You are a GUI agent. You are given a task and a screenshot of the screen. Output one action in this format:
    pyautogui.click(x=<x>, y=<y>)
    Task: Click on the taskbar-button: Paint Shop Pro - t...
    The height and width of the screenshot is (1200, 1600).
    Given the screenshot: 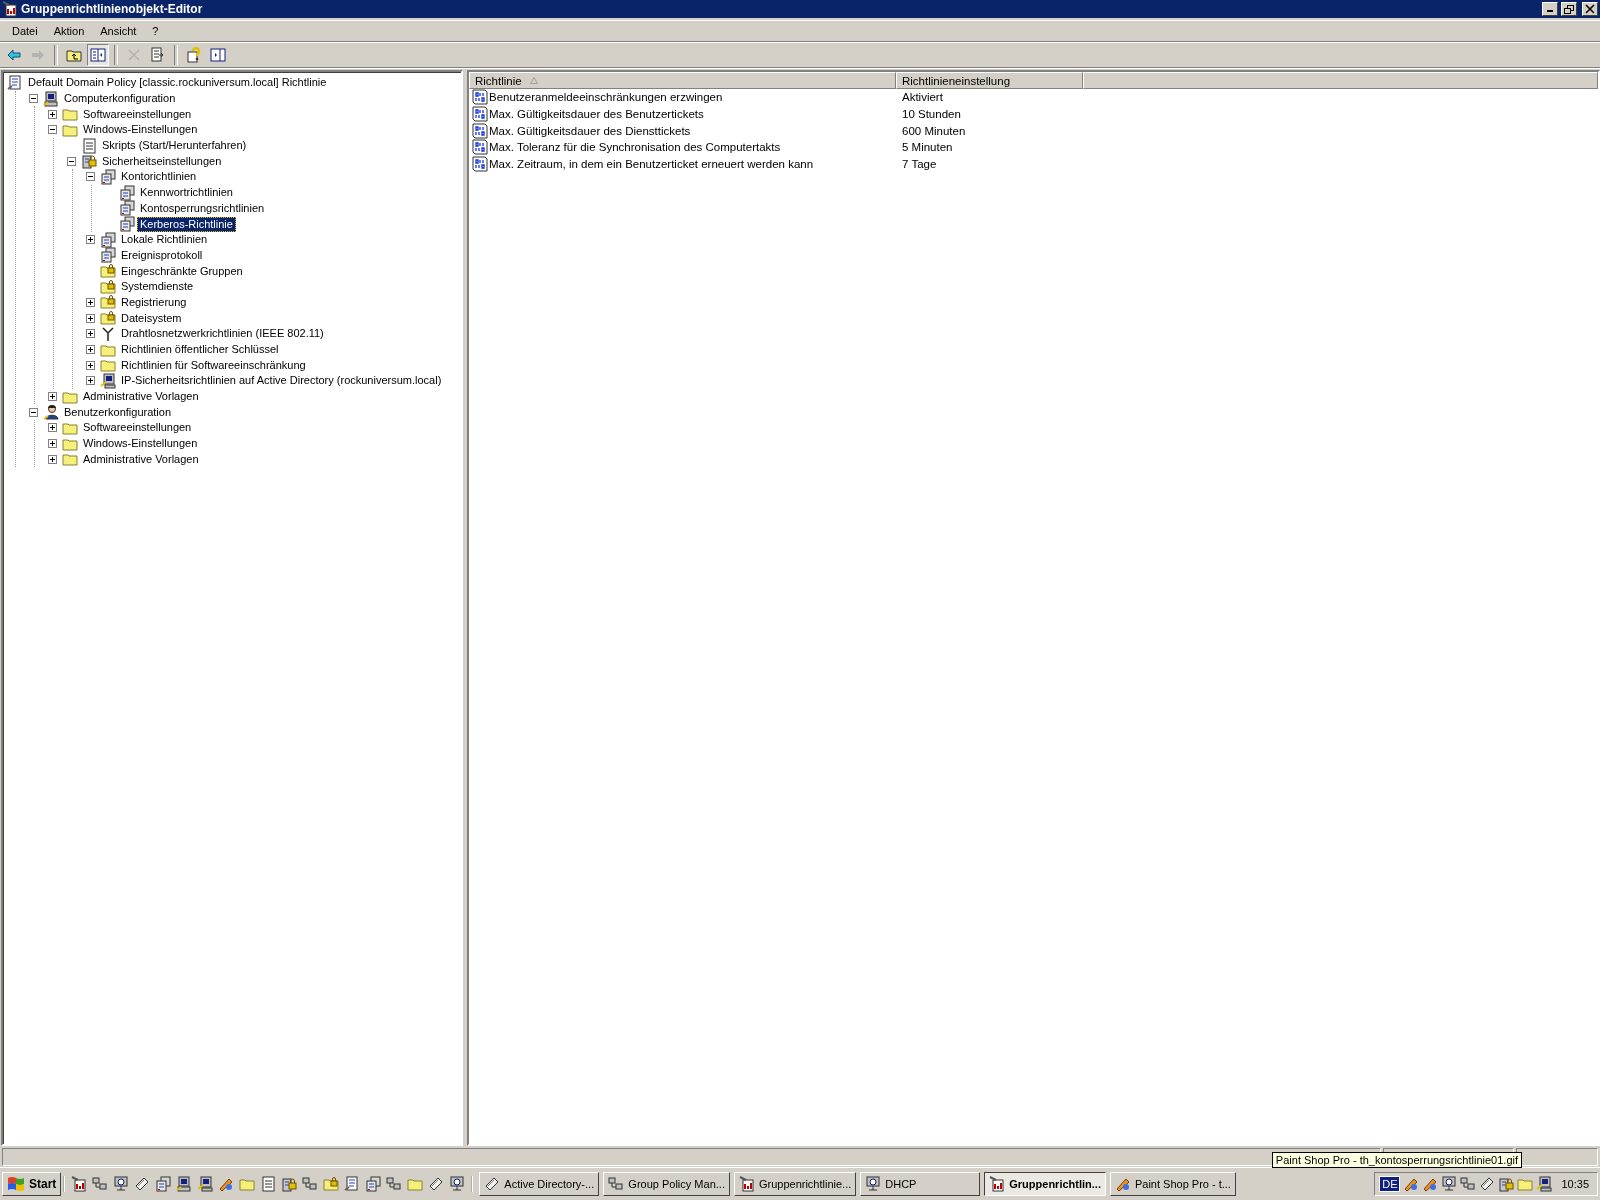 What is the action you would take?
    pyautogui.click(x=1172, y=1184)
    